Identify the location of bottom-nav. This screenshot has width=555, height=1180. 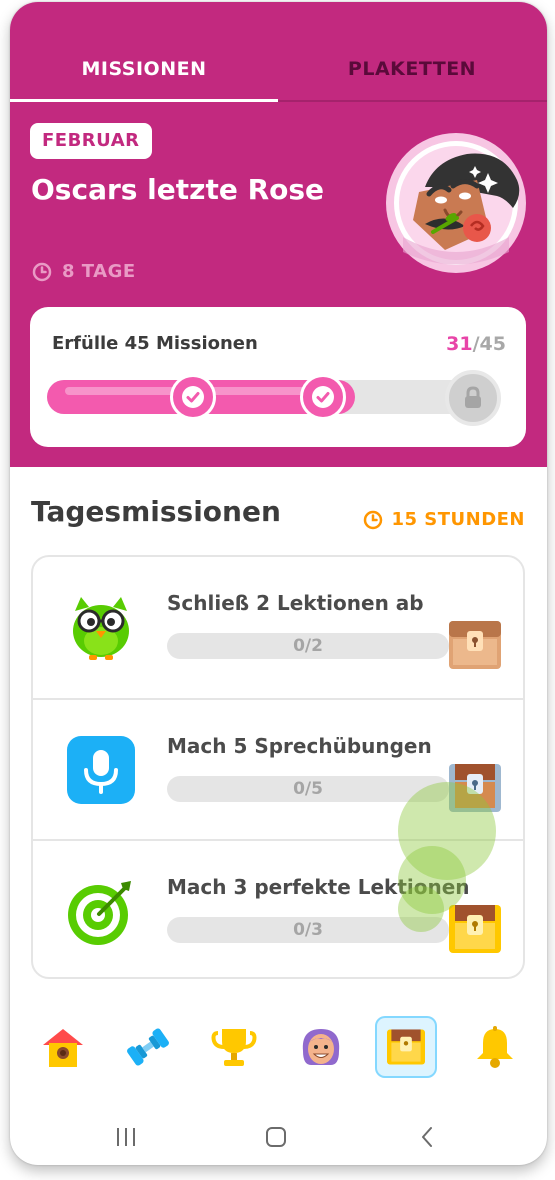
(278, 1047).